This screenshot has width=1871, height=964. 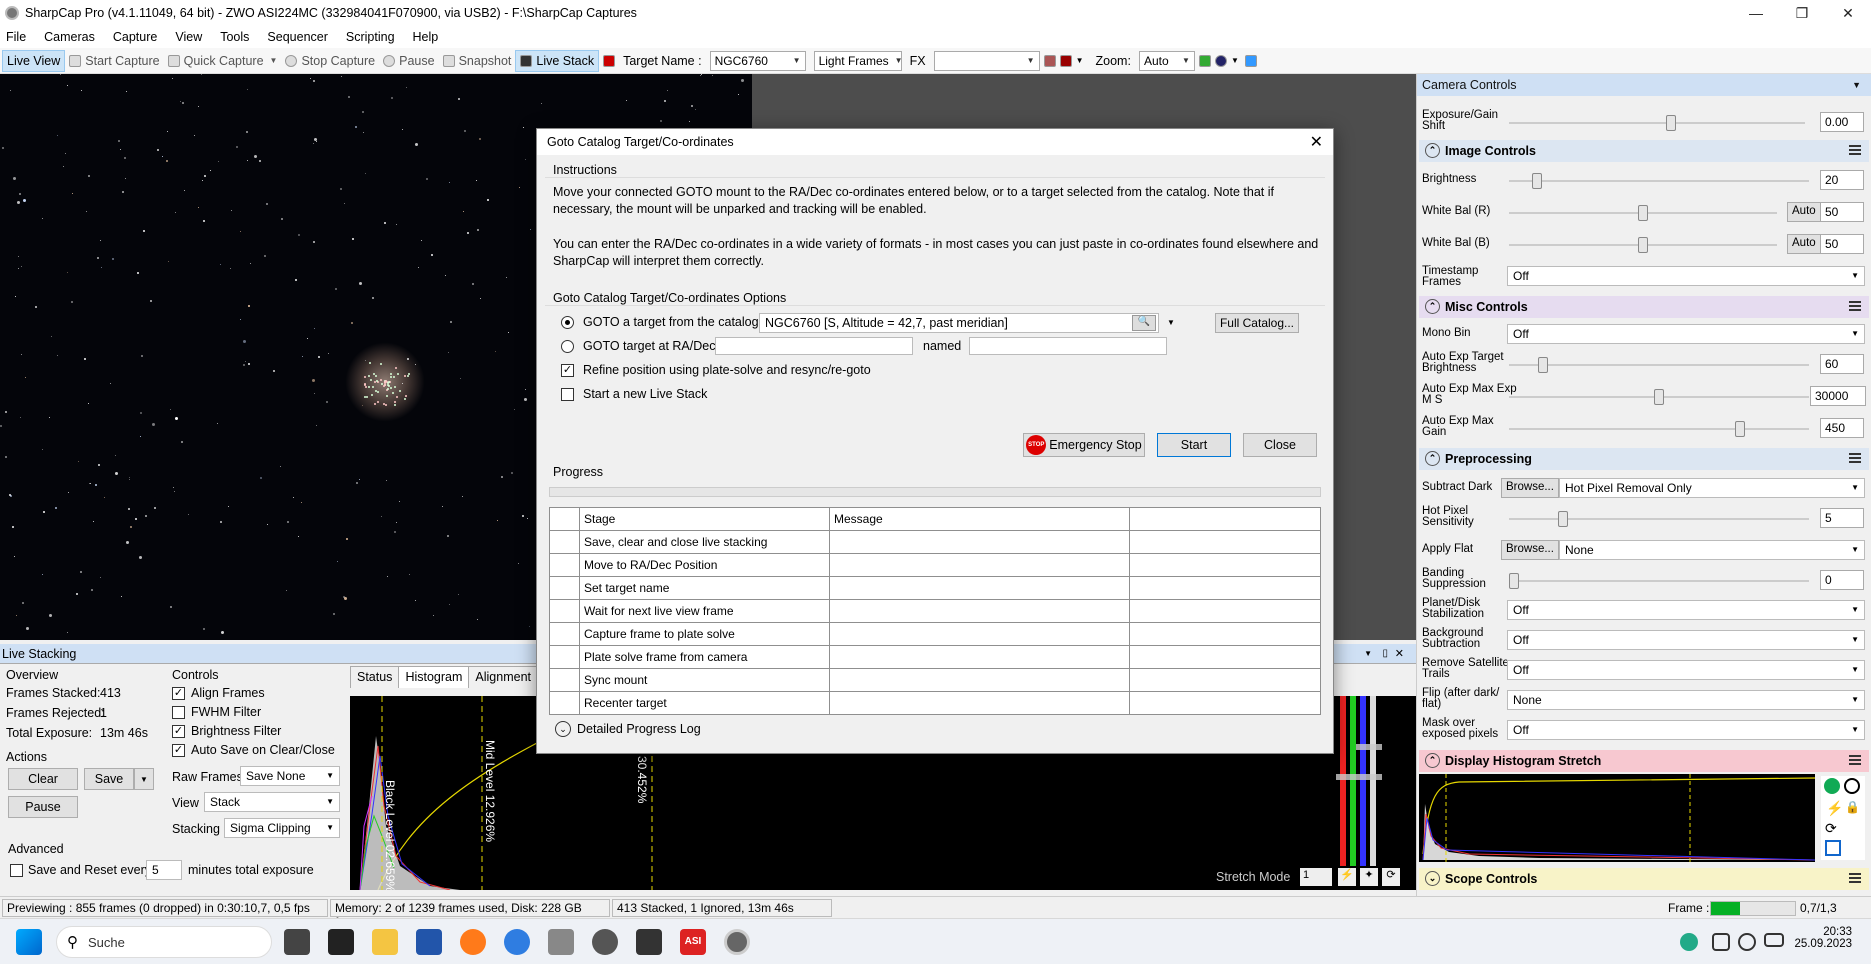 What do you see at coordinates (1802, 13) in the screenshot?
I see `restore-icon: ❐` at bounding box center [1802, 13].